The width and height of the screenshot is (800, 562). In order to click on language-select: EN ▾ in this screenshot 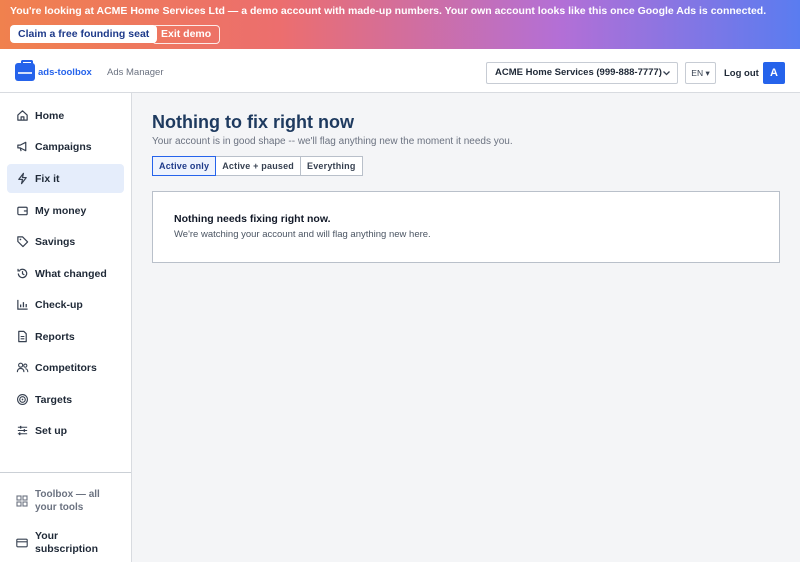, I will do `click(700, 73)`.